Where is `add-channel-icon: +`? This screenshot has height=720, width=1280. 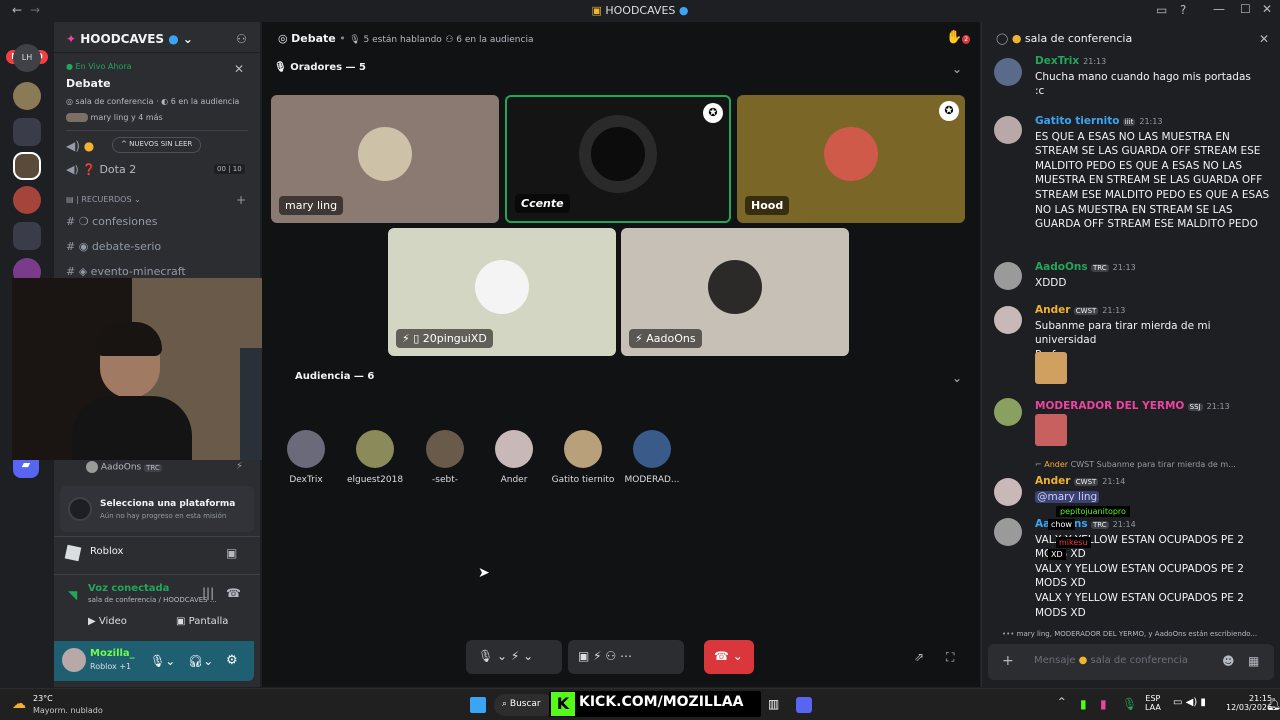 add-channel-icon: + is located at coordinates (241, 200).